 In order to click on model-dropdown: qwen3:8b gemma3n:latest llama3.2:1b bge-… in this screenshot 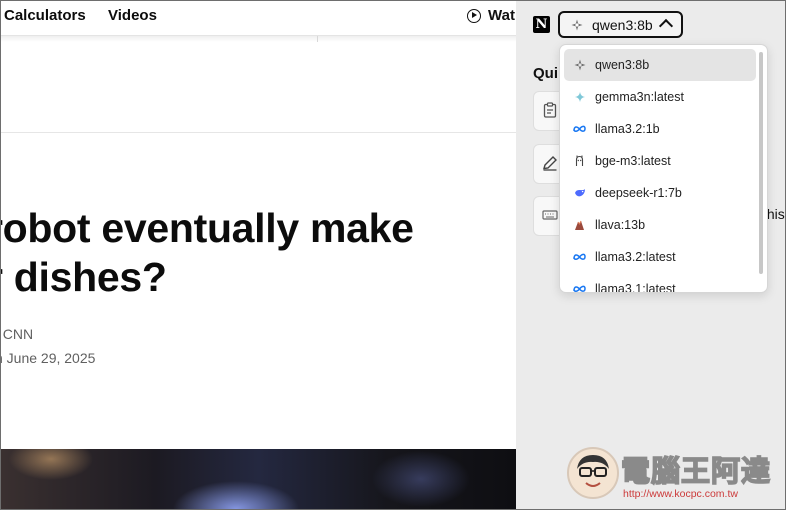, I will do `click(663, 168)`.